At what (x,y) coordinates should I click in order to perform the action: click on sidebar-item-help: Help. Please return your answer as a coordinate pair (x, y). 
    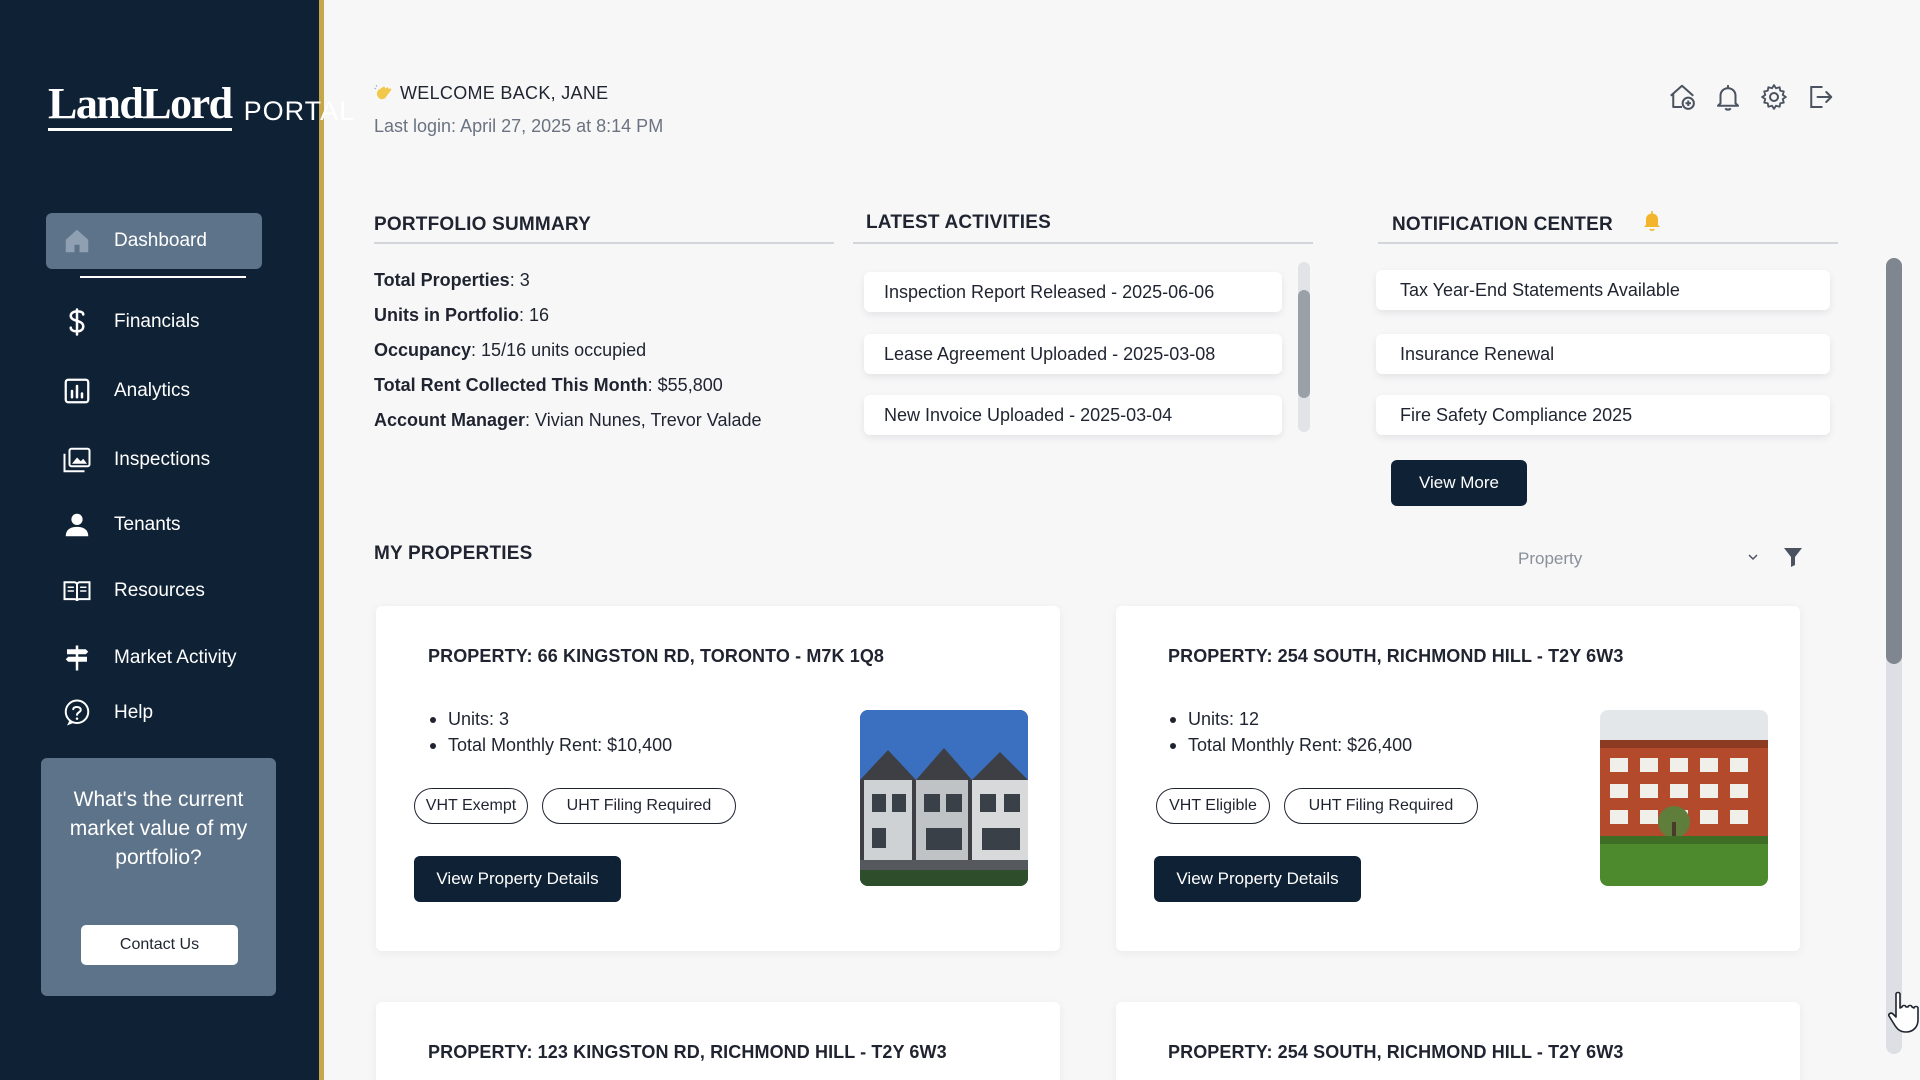
    Looking at the image, I should click on (154, 713).